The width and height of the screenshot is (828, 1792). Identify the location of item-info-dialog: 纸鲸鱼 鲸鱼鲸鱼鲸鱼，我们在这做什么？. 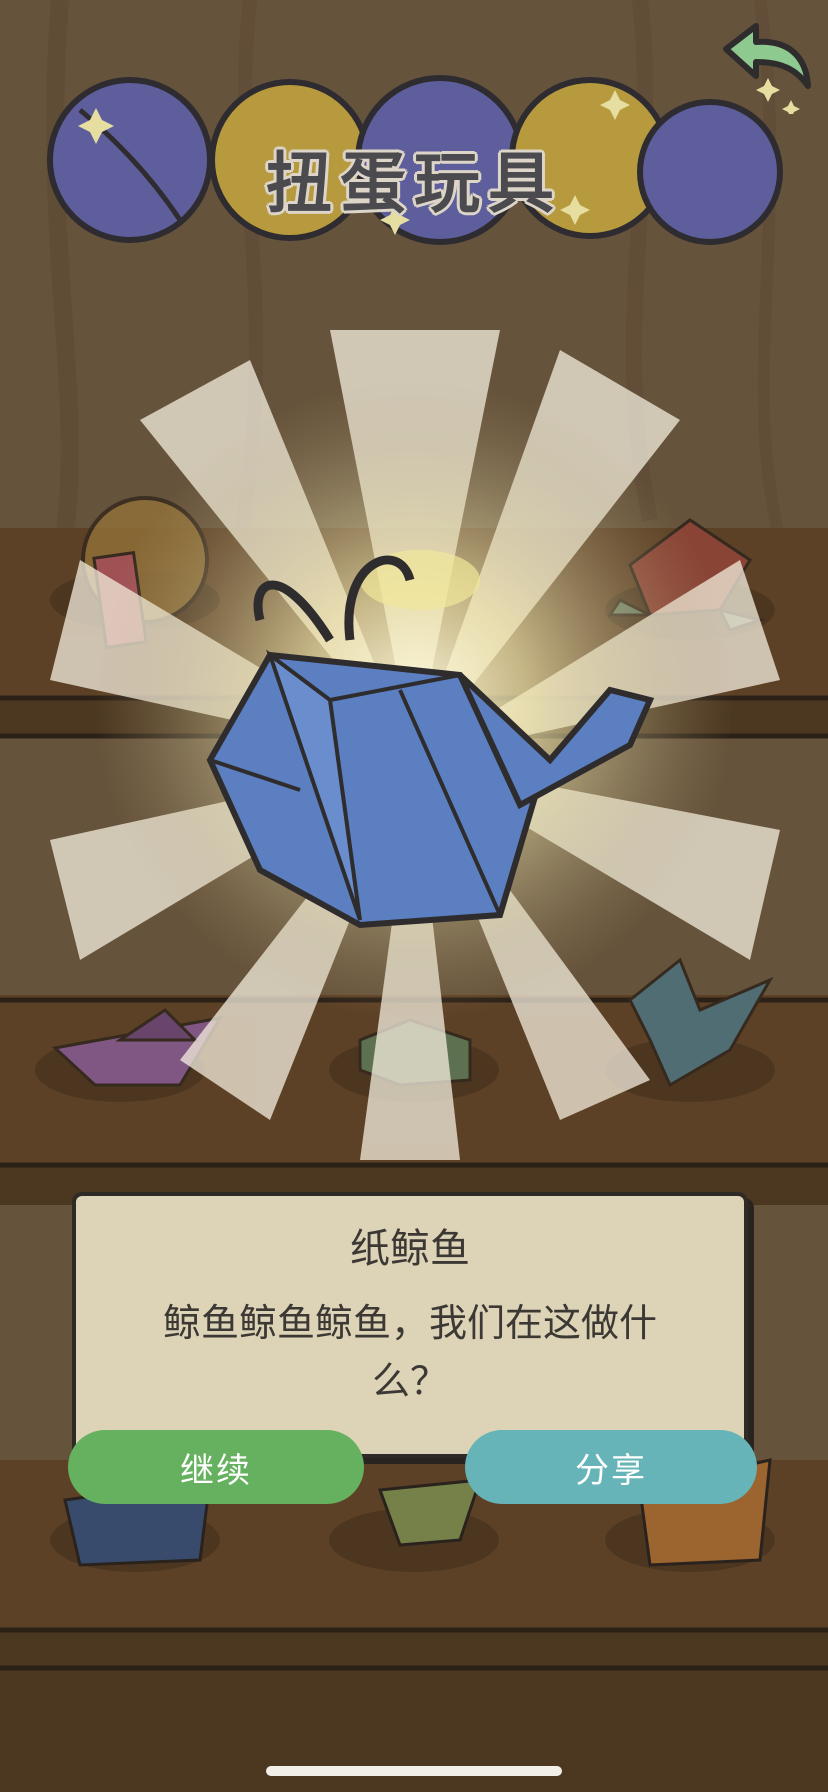
(410, 1325).